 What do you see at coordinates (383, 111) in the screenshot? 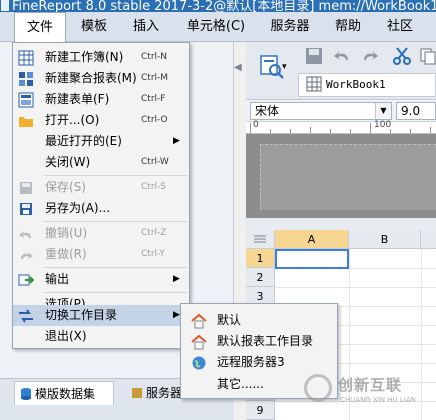
I see `chevron-down-icon: ▼` at bounding box center [383, 111].